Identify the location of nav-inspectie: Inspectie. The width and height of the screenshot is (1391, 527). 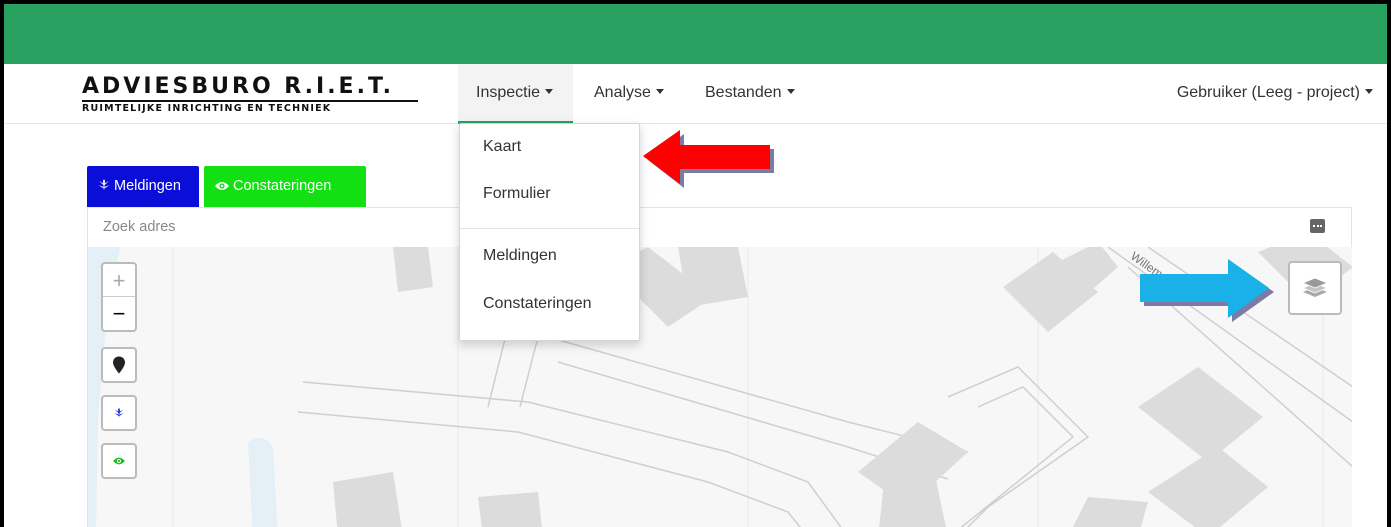
(515, 94).